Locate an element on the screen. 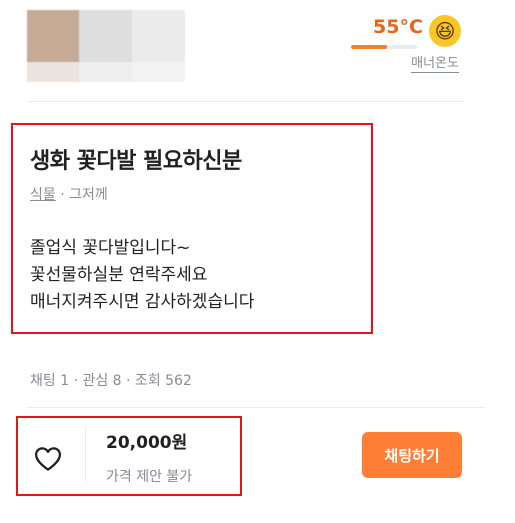 Image resolution: width=515 pixels, height=523 pixels. manner-temp-bar-fill is located at coordinates (369, 47).